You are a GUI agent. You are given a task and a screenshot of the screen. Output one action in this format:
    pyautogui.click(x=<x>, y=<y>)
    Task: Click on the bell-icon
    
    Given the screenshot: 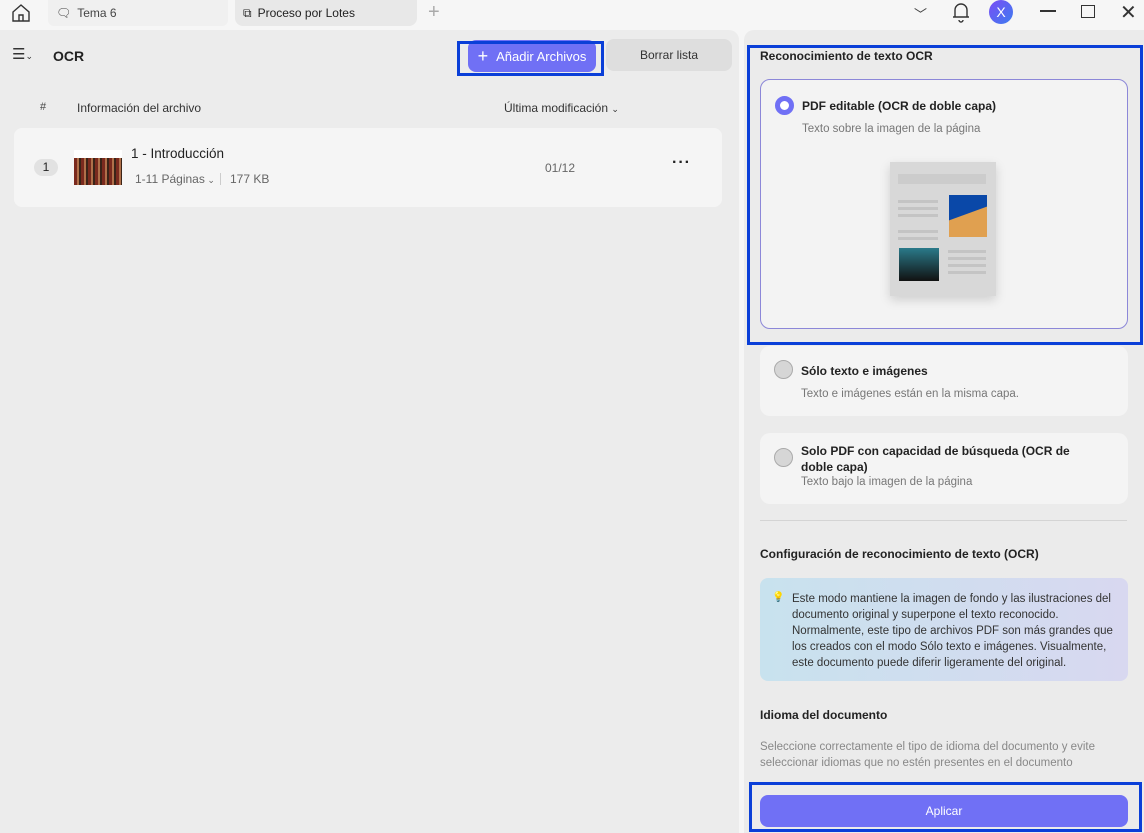 What is the action you would take?
    pyautogui.click(x=961, y=13)
    